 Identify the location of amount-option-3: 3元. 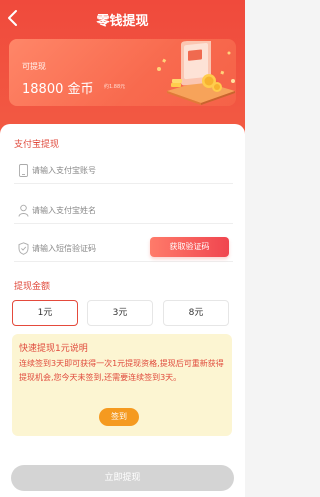
(120, 313).